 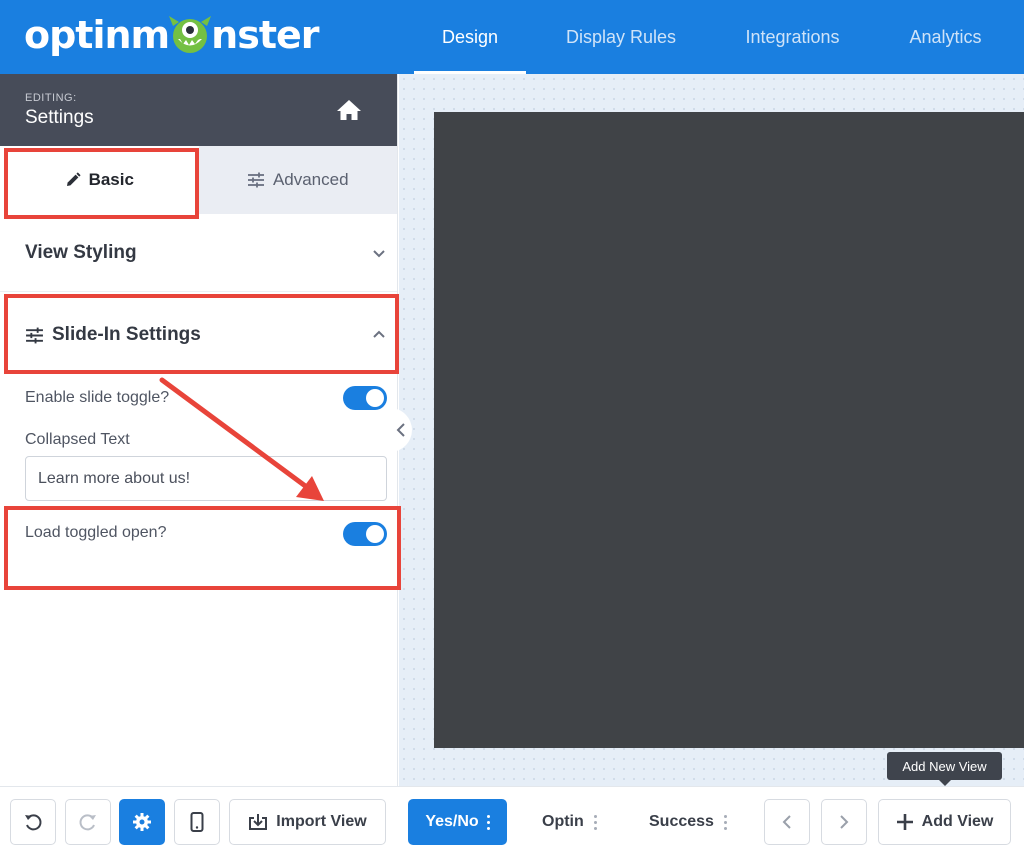 I want to click on pencil-icon, so click(x=73, y=179).